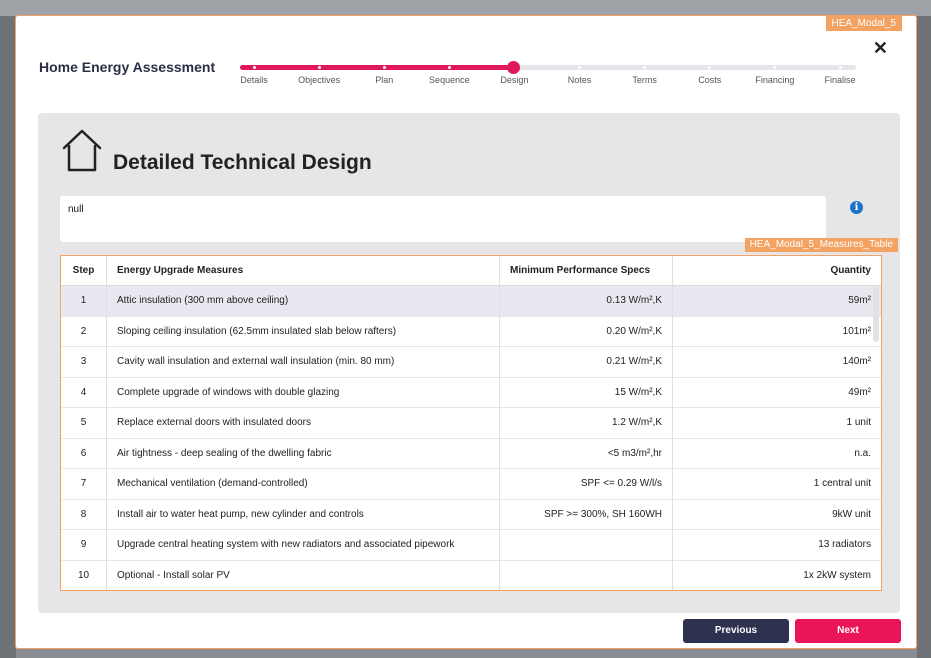  Describe the element at coordinates (839, 80) in the screenshot. I see `stepper-step-label: Finalise` at that location.